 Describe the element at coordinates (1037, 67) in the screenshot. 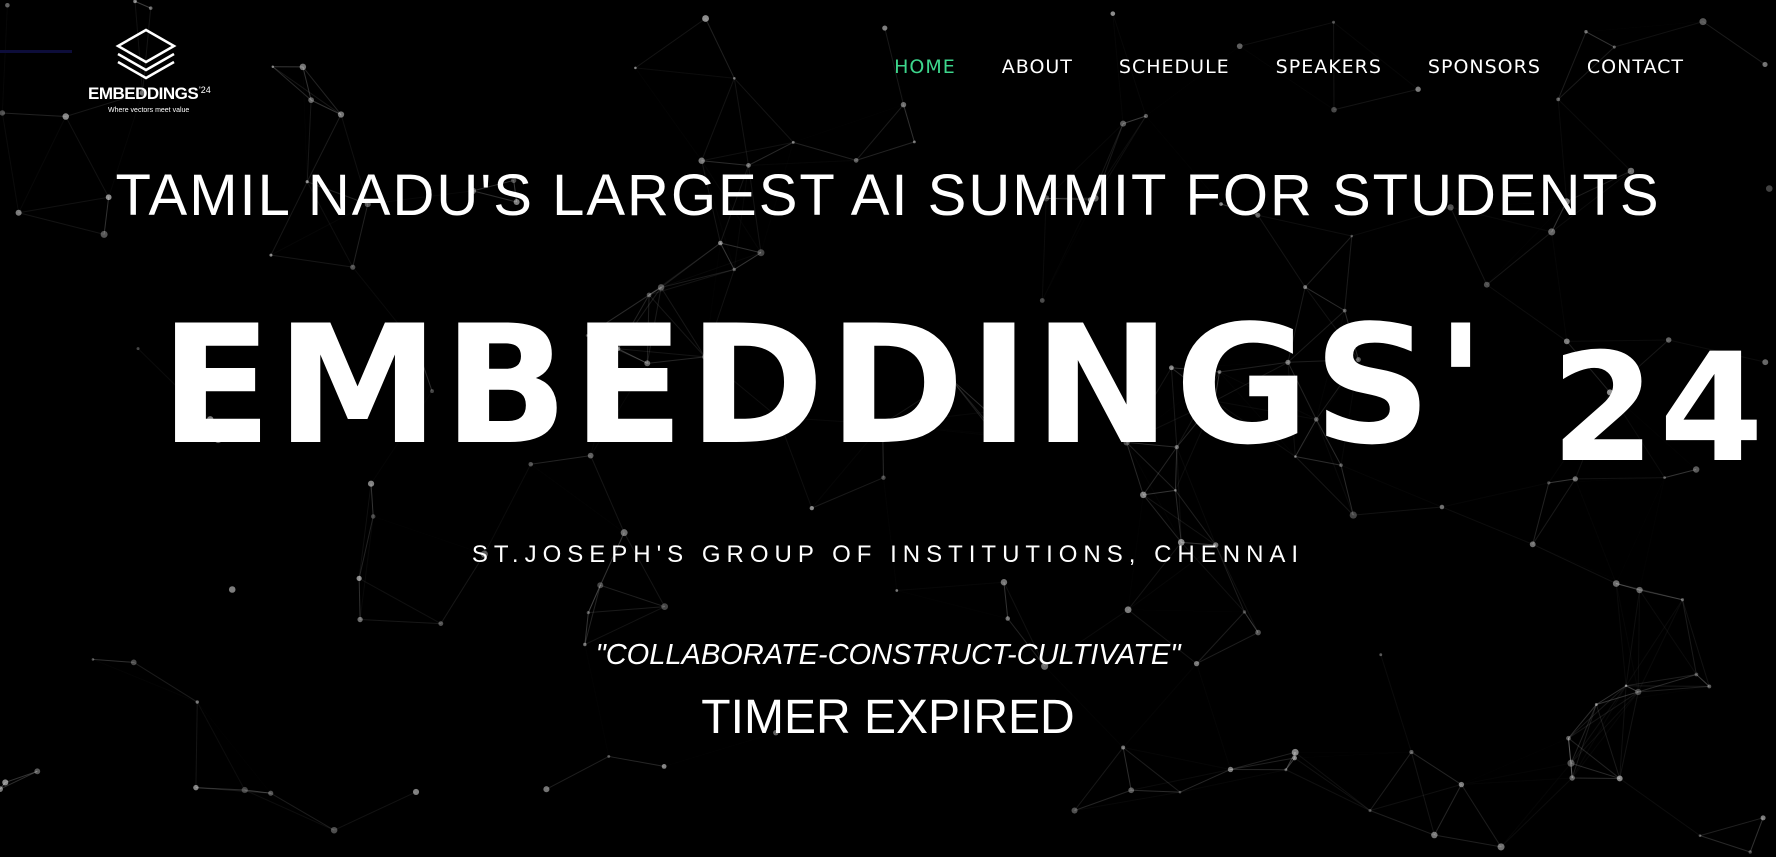

I see `nav-about: ABOUT` at that location.